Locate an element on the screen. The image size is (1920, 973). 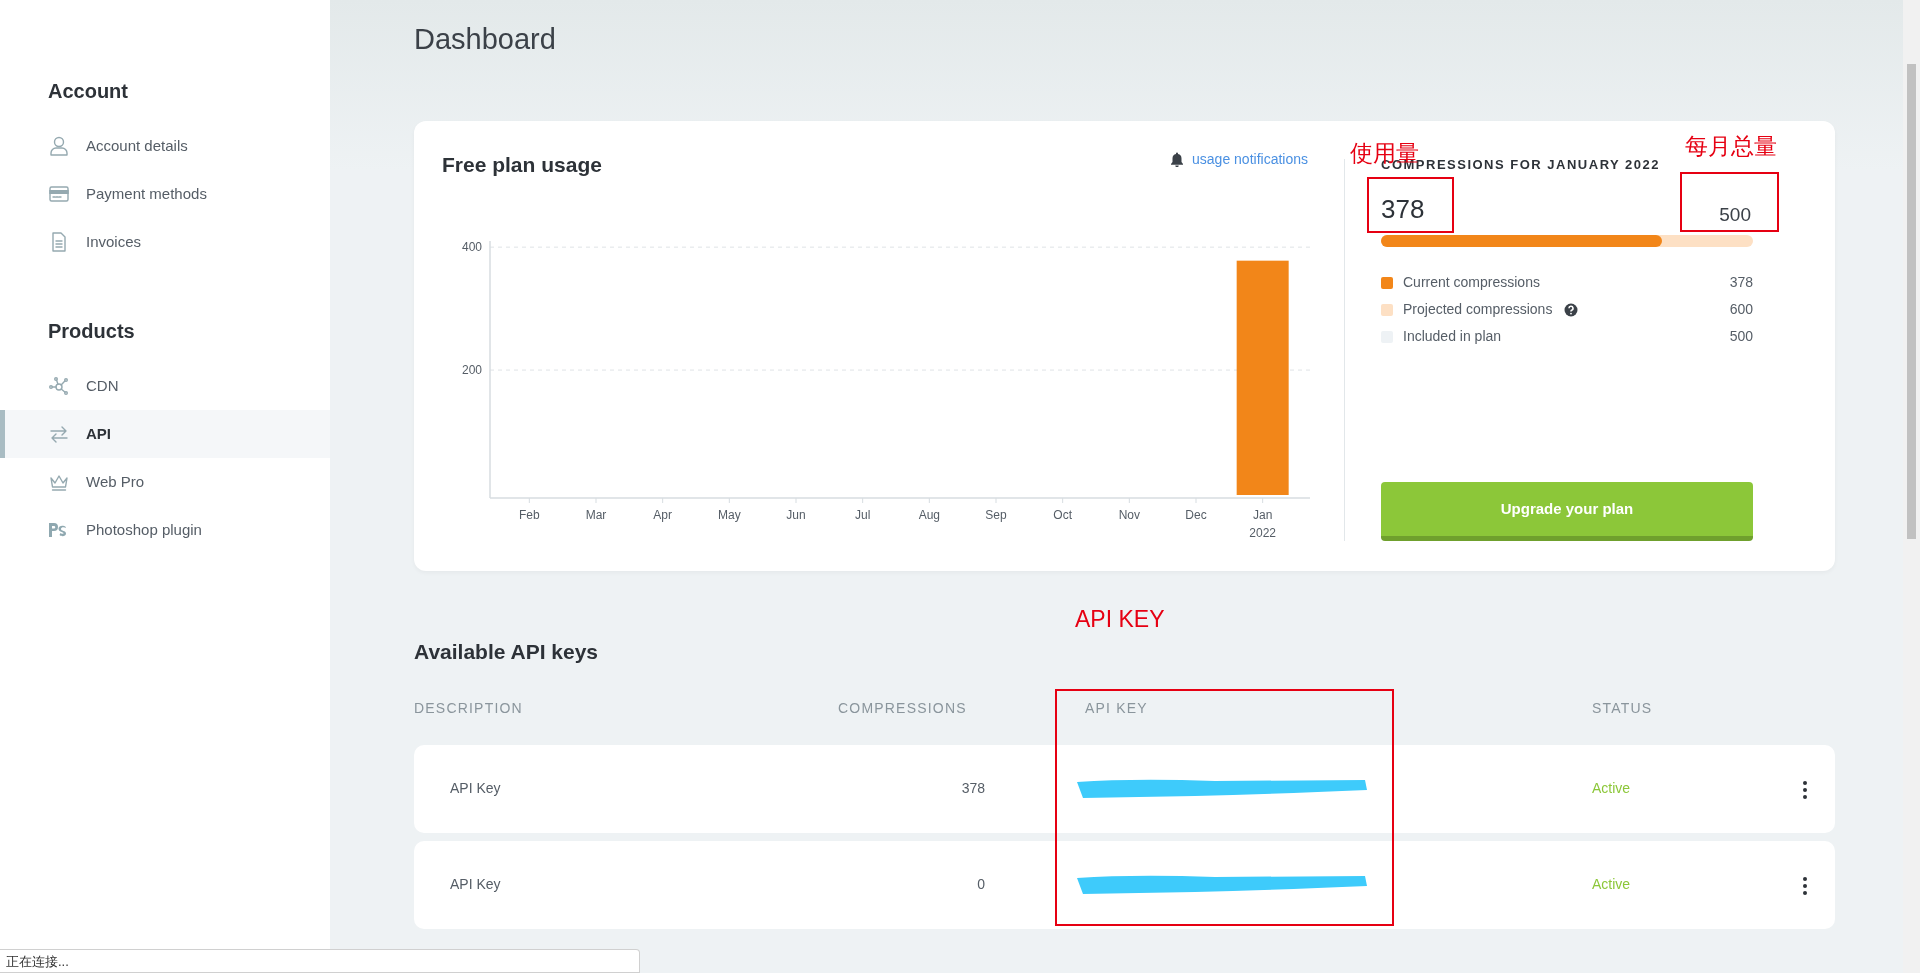
page-title: Dashboard is located at coordinates (485, 39).